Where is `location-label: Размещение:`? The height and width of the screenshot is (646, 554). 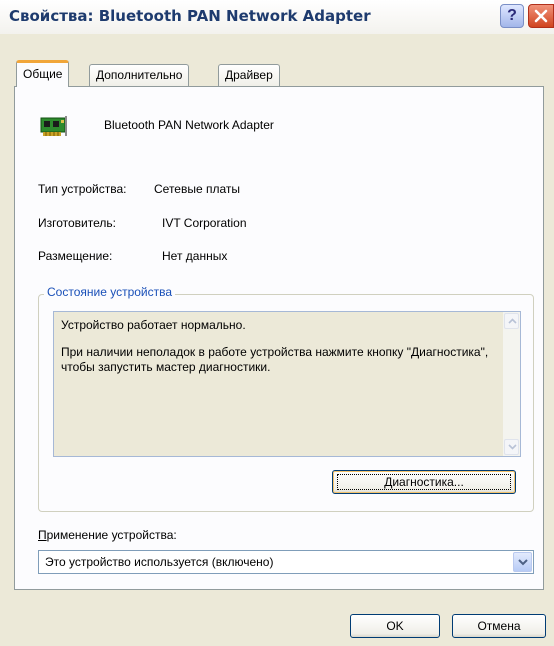
location-label: Размещение: is located at coordinates (75, 256).